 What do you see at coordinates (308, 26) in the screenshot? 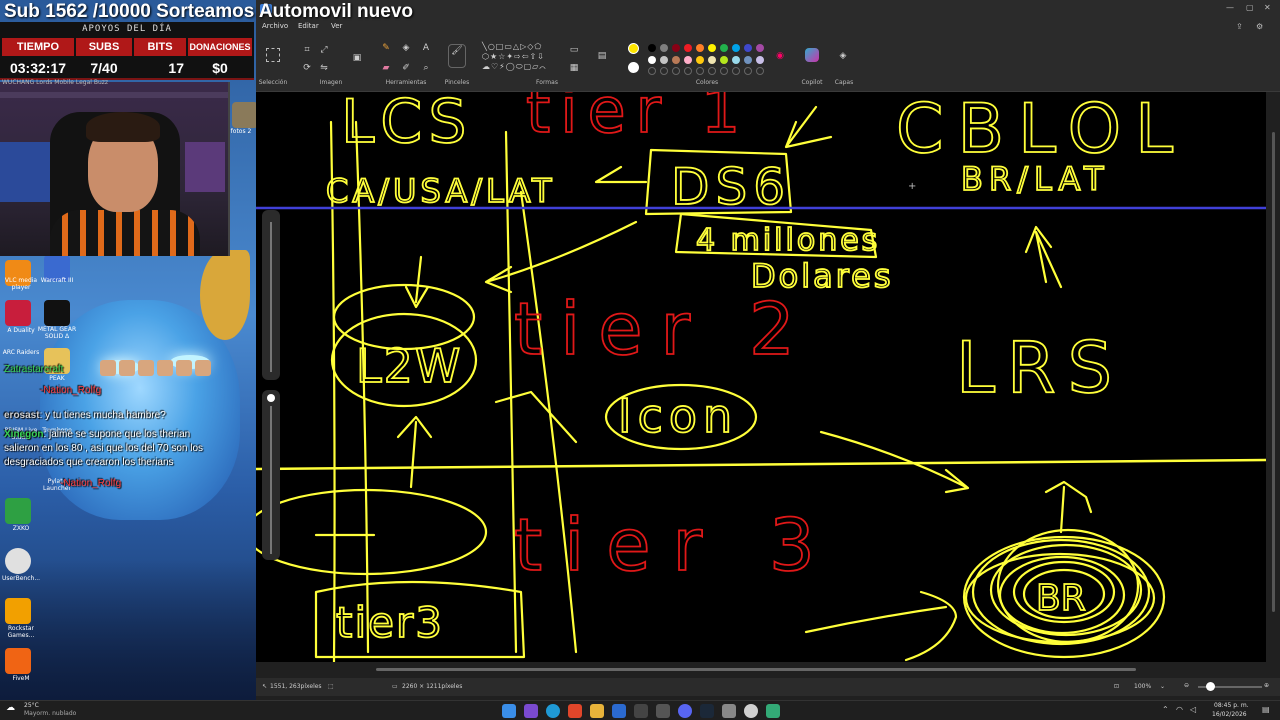
I see `menu-editar: Editar` at bounding box center [308, 26].